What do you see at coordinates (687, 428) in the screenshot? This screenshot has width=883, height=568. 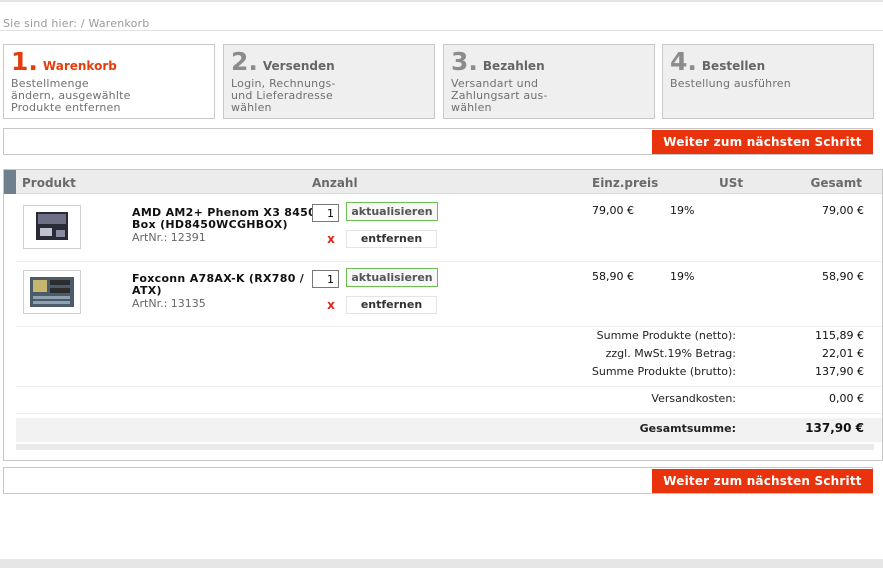 I see `grand-total-label: Gesamtsumme:` at bounding box center [687, 428].